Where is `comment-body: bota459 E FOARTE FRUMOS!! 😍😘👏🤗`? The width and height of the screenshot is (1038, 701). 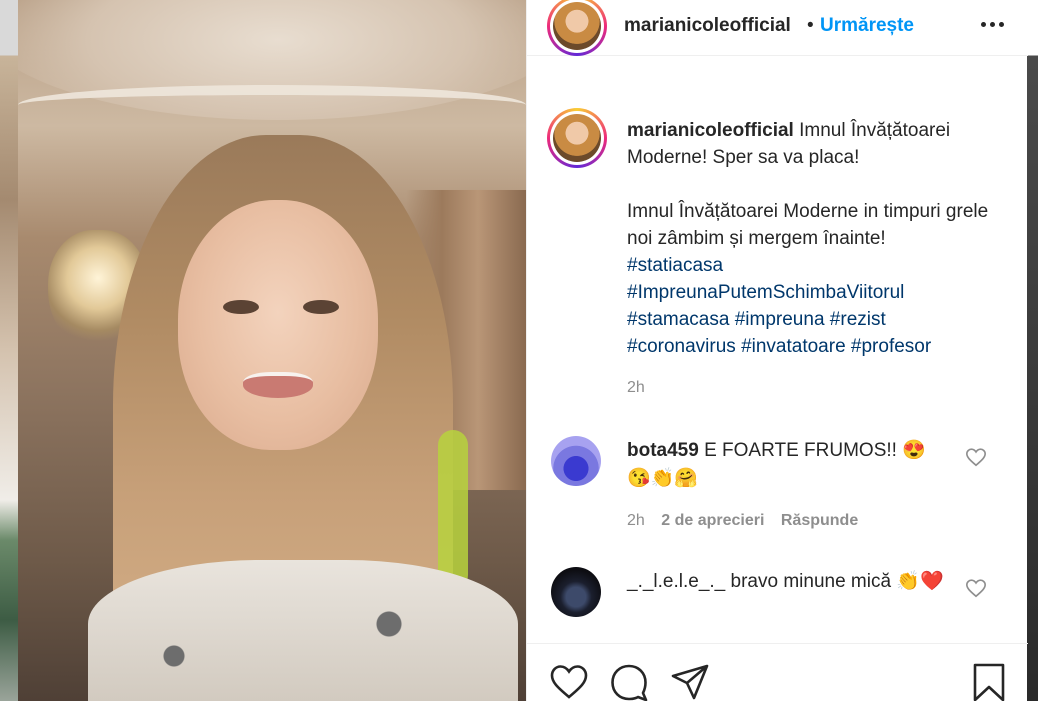 comment-body: bota459 E FOARTE FRUMOS!! 😍😘👏🤗 is located at coordinates (787, 465).